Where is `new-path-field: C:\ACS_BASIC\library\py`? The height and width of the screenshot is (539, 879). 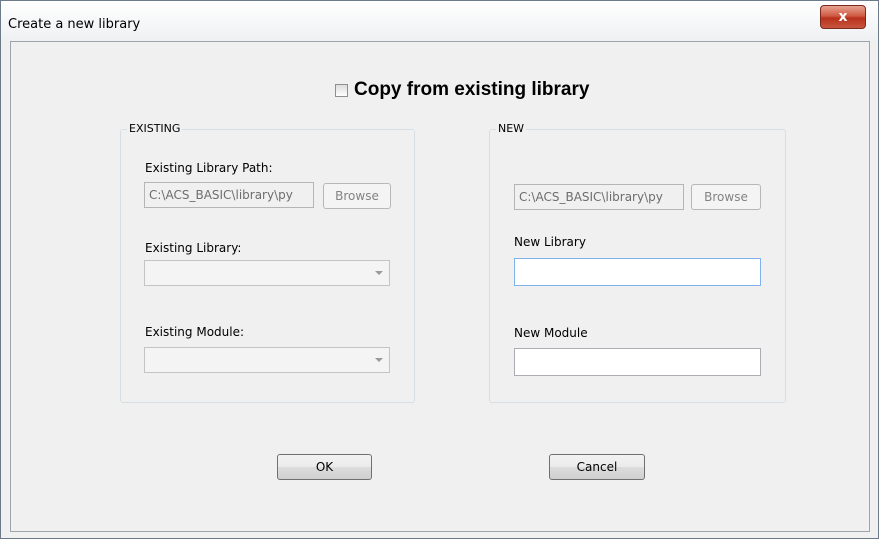 new-path-field: C:\ACS_BASIC\library\py is located at coordinates (599, 197).